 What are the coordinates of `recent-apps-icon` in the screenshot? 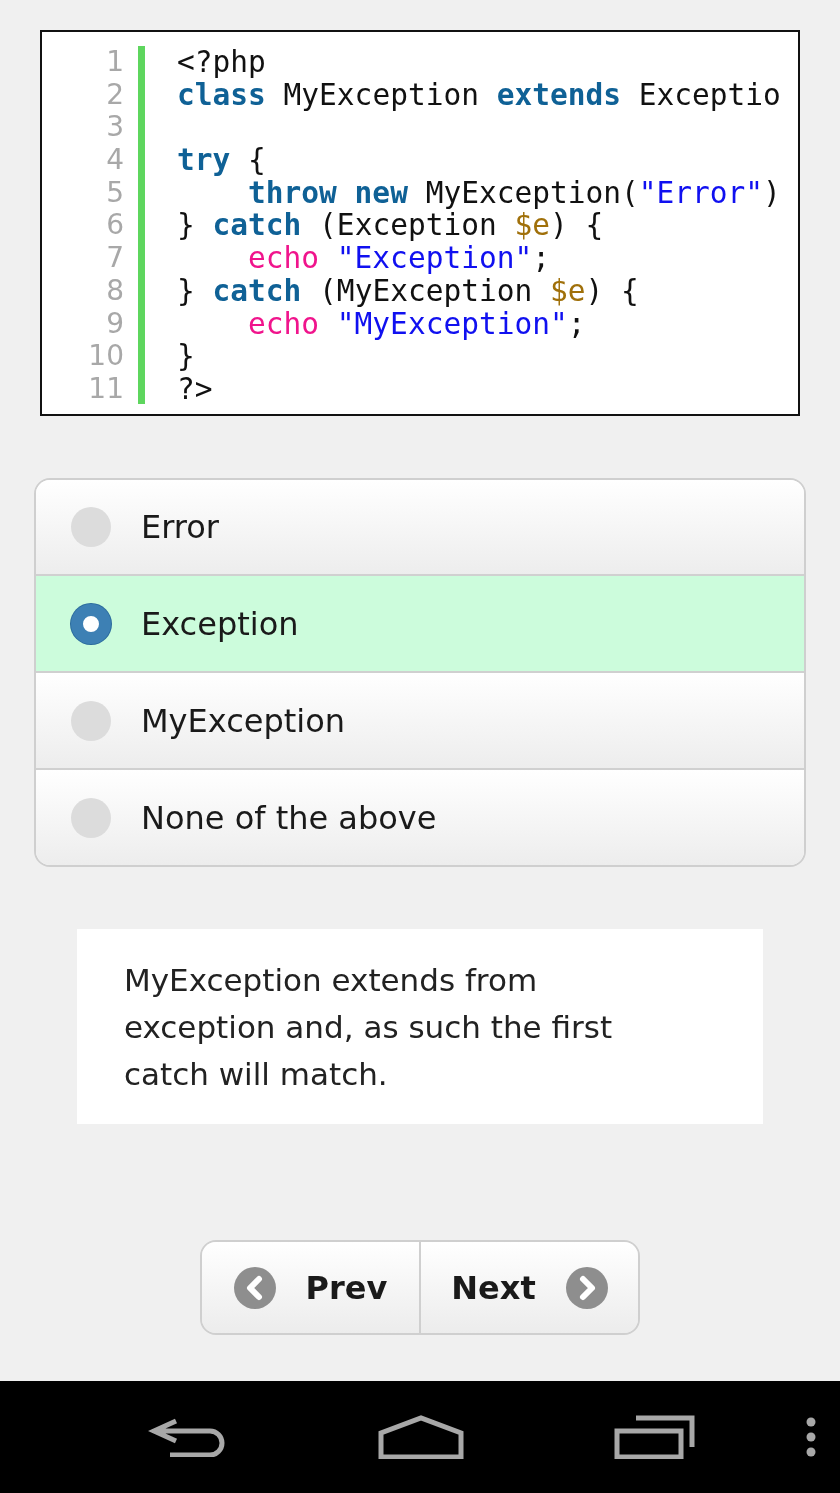 It's located at (655, 1437).